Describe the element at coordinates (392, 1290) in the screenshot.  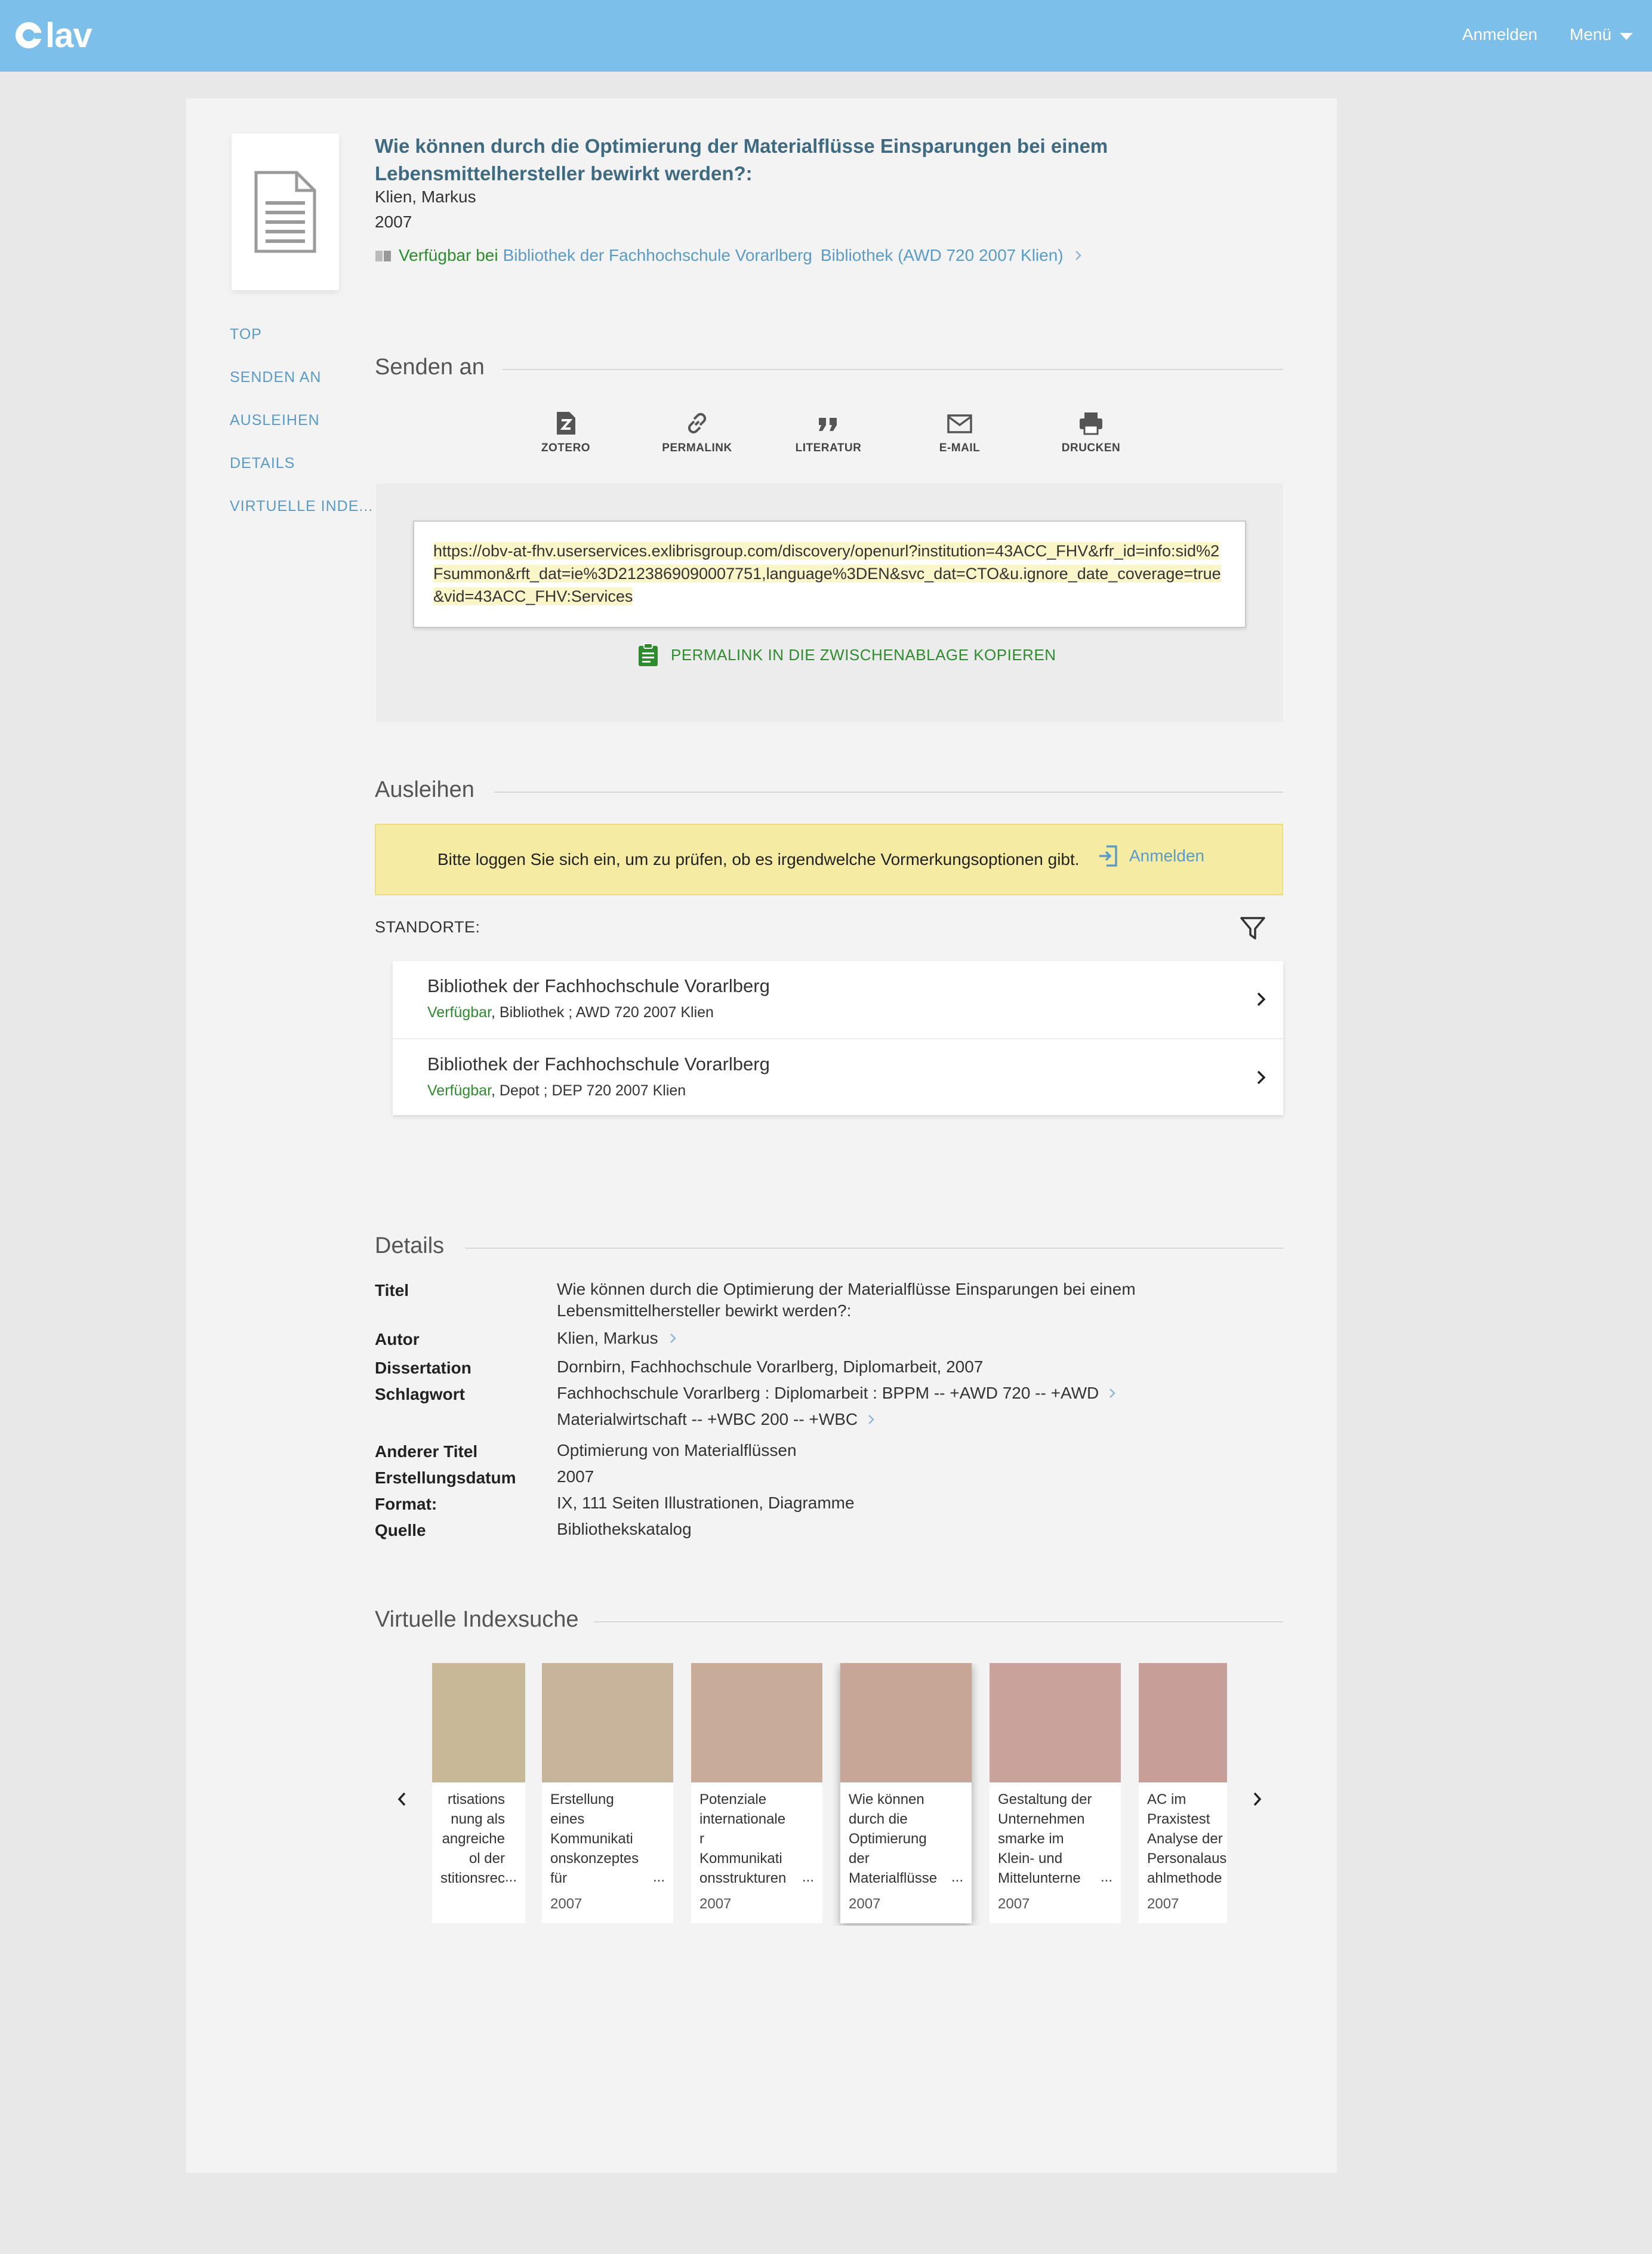
I see `detail-title-label: Titel` at that location.